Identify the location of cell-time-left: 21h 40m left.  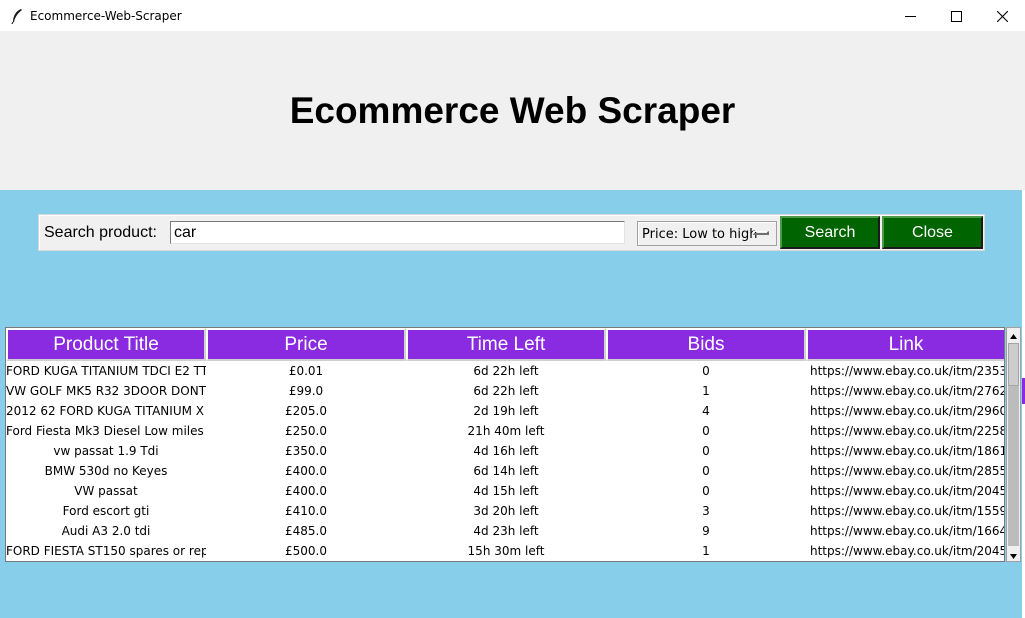
(506, 431).